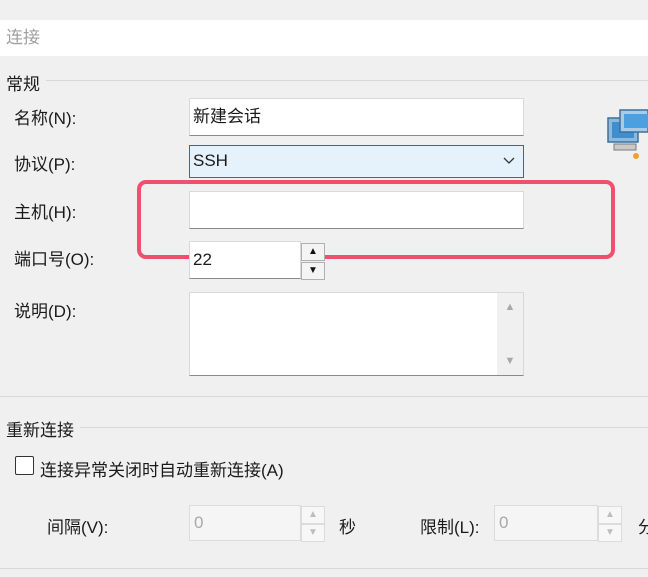 This screenshot has height=577, width=648. I want to click on limit-input: 0, so click(546, 523).